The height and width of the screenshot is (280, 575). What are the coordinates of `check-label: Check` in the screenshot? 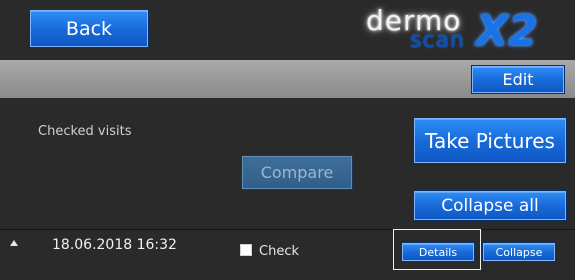 It's located at (279, 251).